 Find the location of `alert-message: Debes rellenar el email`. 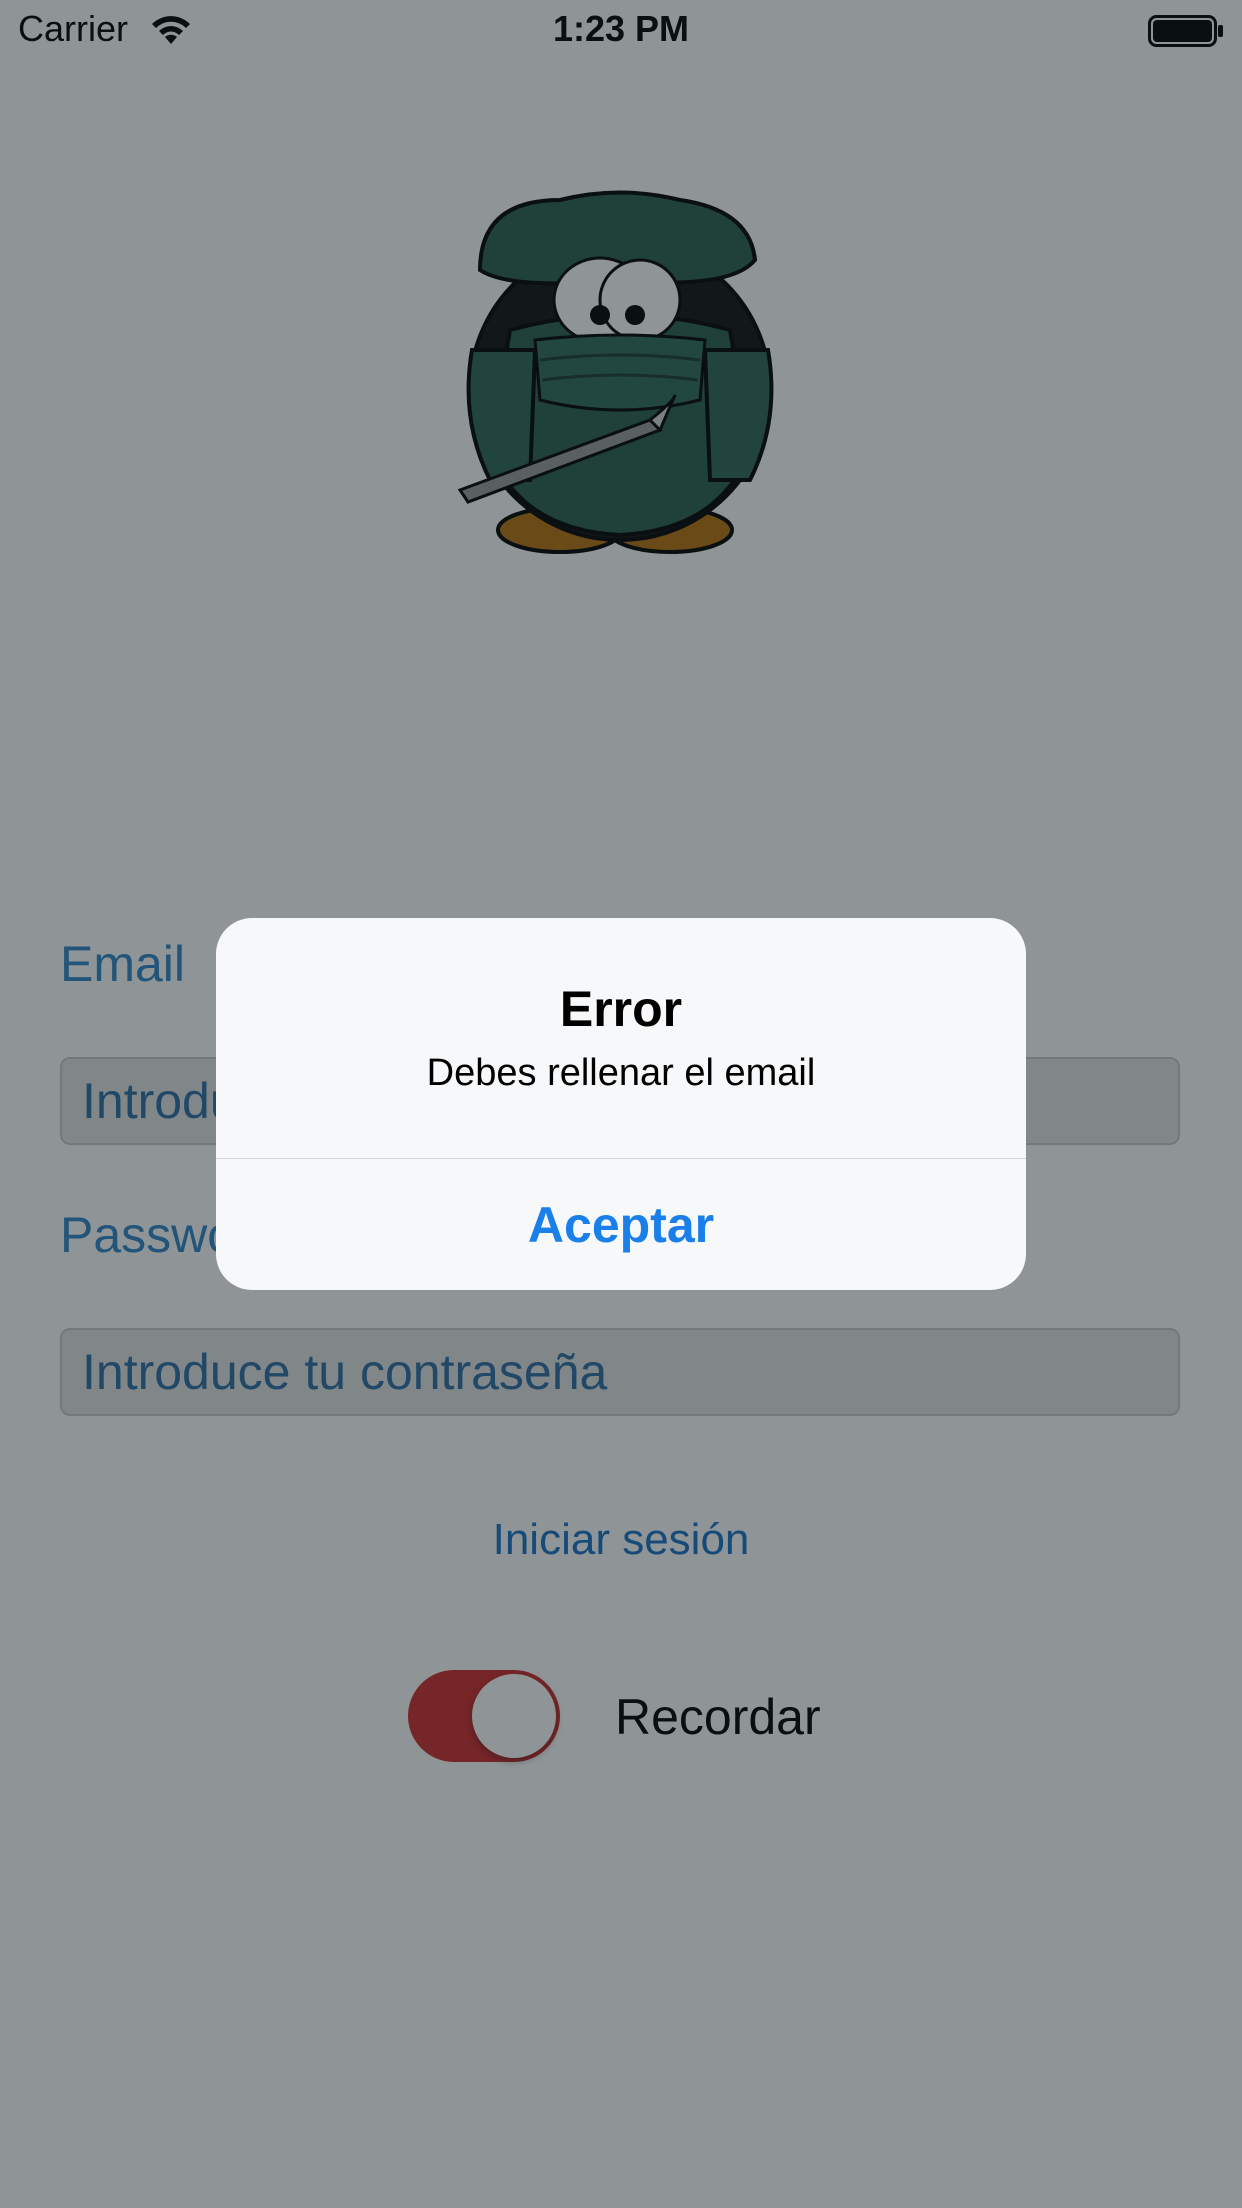

alert-message: Debes rellenar el email is located at coordinates (621, 1073).